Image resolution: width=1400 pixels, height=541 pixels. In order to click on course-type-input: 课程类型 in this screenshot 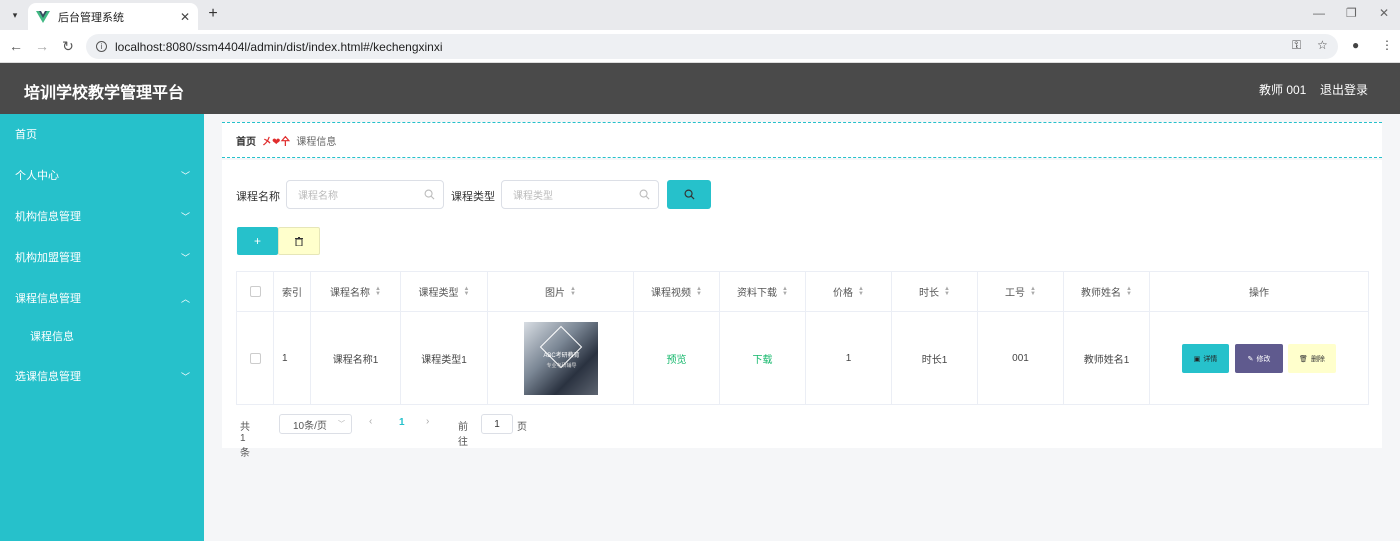, I will do `click(580, 194)`.